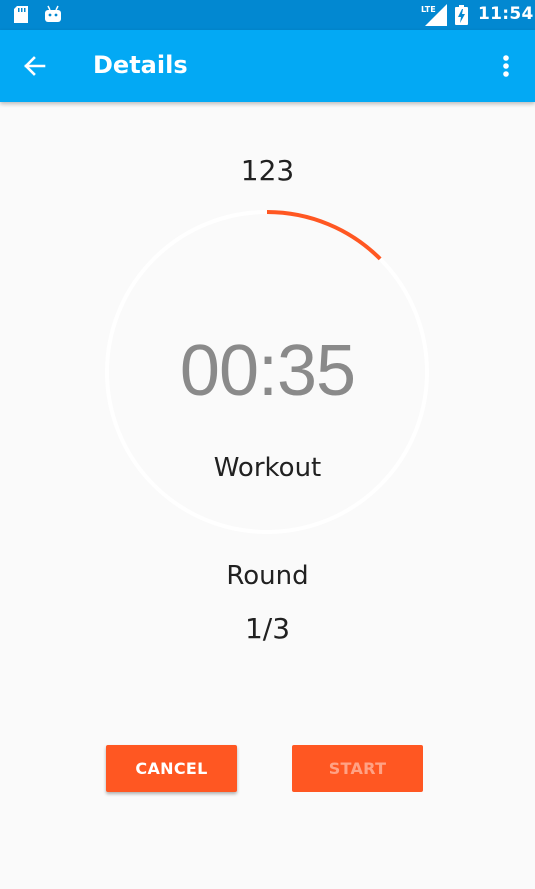 Image resolution: width=535 pixels, height=889 pixels. Describe the element at coordinates (267, 66) in the screenshot. I see `app-bar: Details` at that location.